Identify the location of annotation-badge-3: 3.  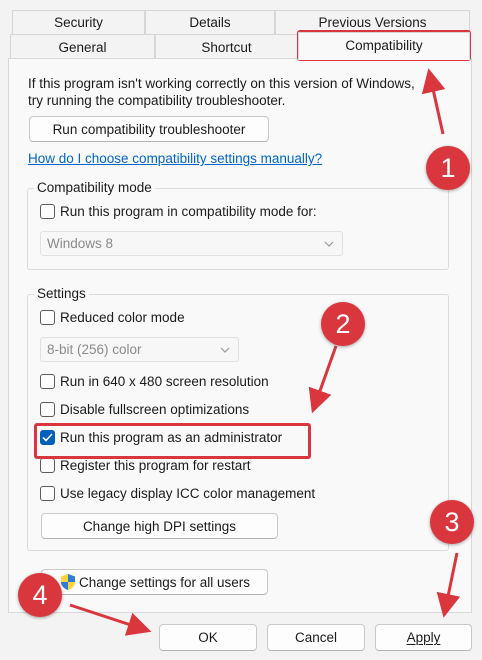
(452, 522).